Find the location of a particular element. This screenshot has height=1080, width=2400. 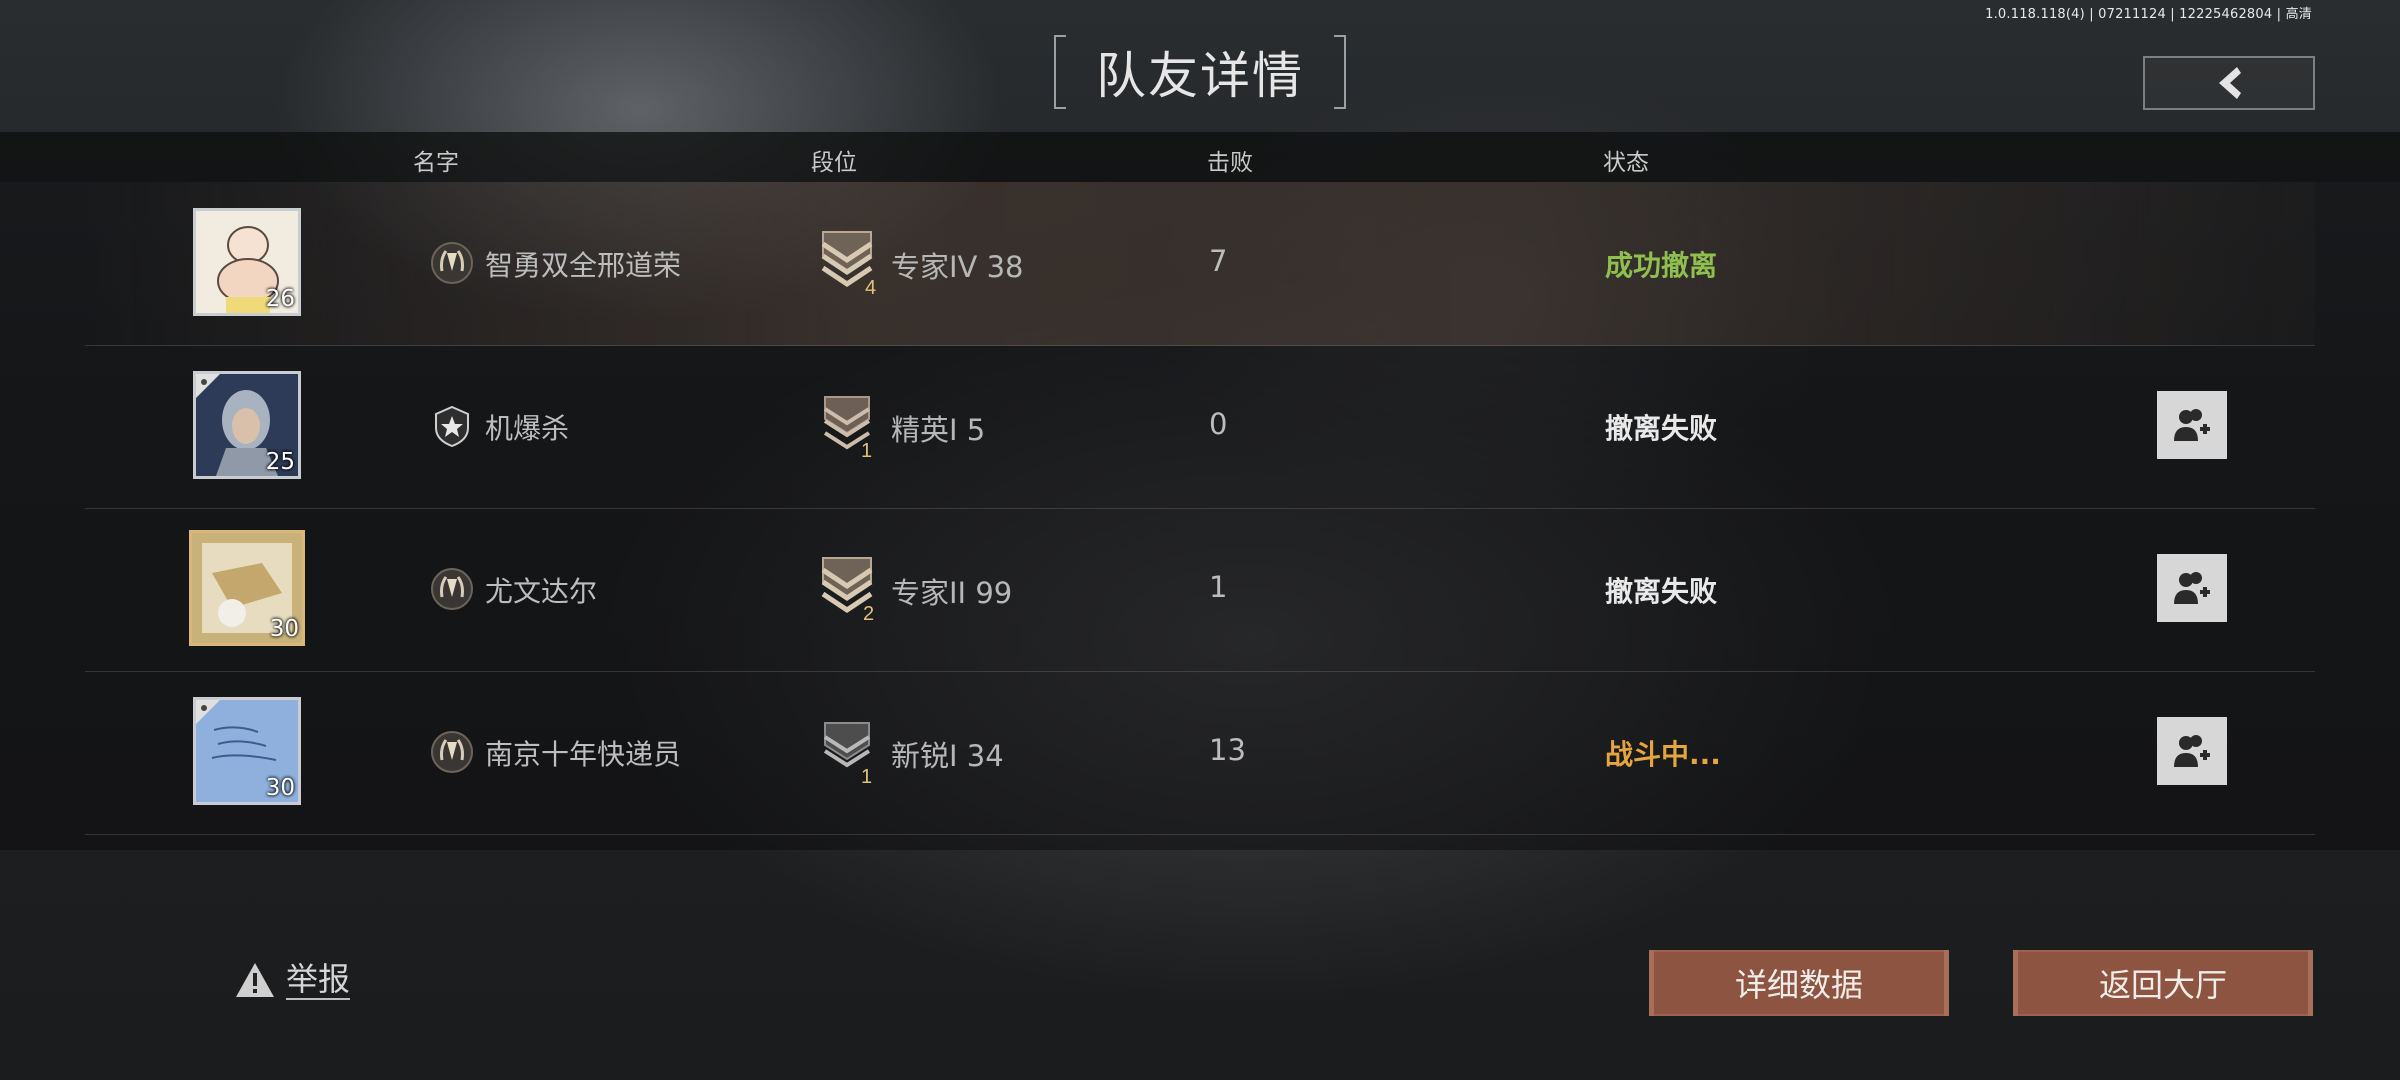

player-name: 智勇双全邢道荣 is located at coordinates (583, 265).